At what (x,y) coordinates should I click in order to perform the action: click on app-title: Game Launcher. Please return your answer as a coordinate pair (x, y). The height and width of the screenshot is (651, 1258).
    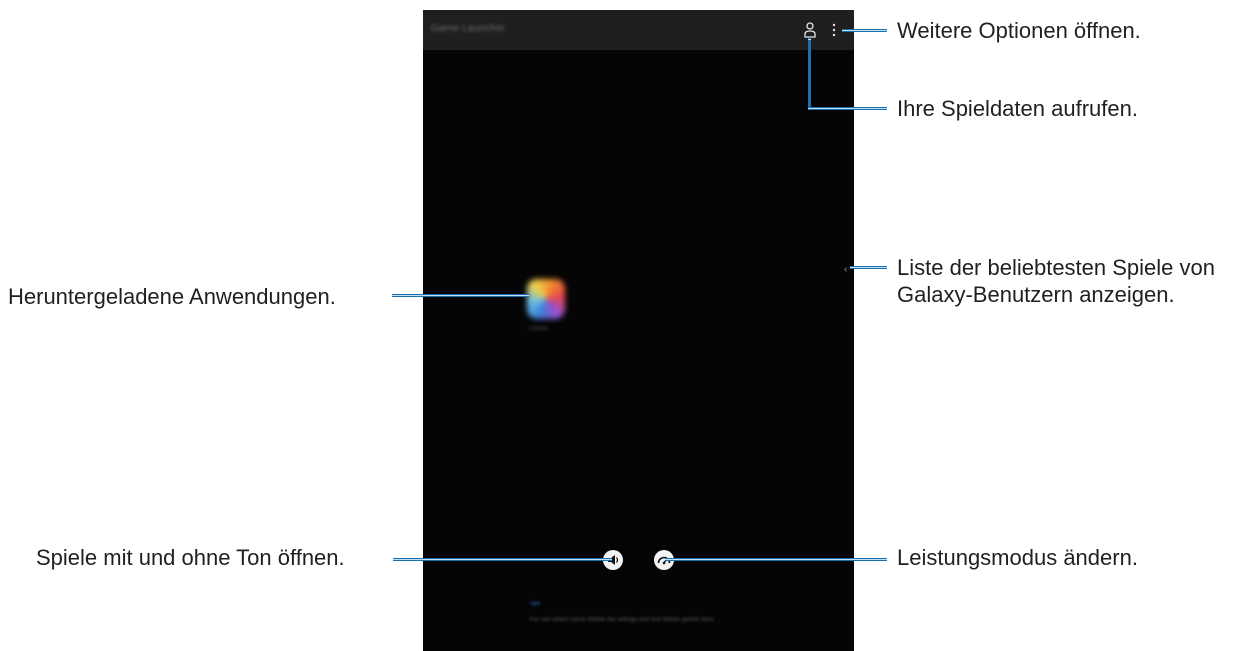
    Looking at the image, I should click on (468, 28).